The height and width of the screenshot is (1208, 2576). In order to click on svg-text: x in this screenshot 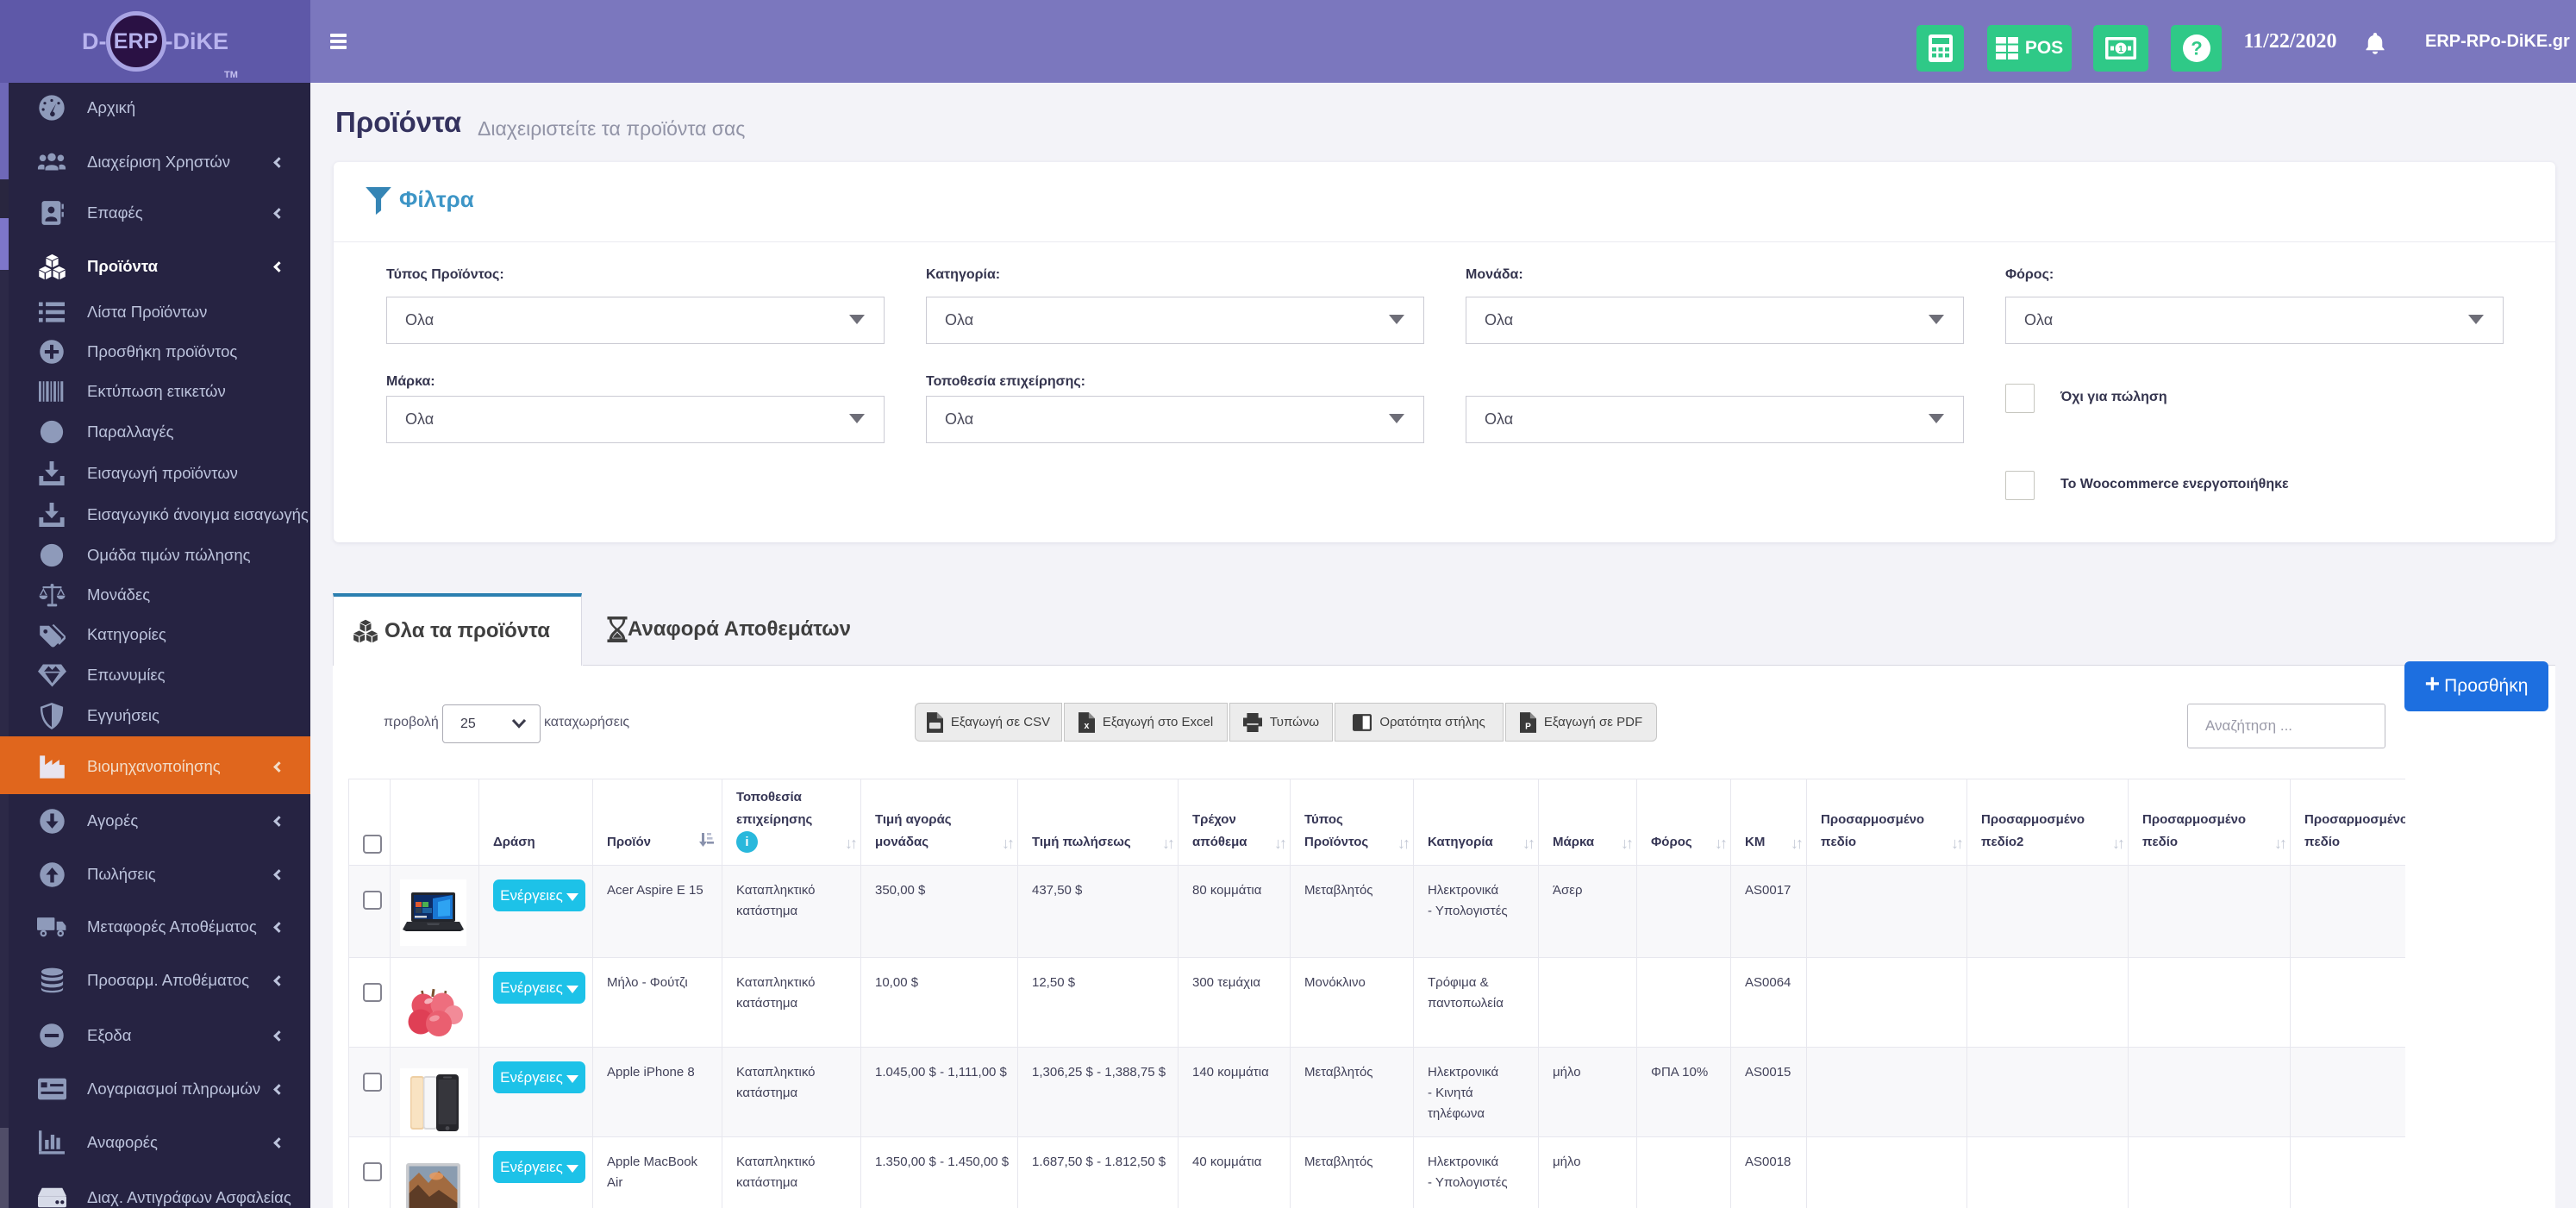, I will do `click(1086, 726)`.